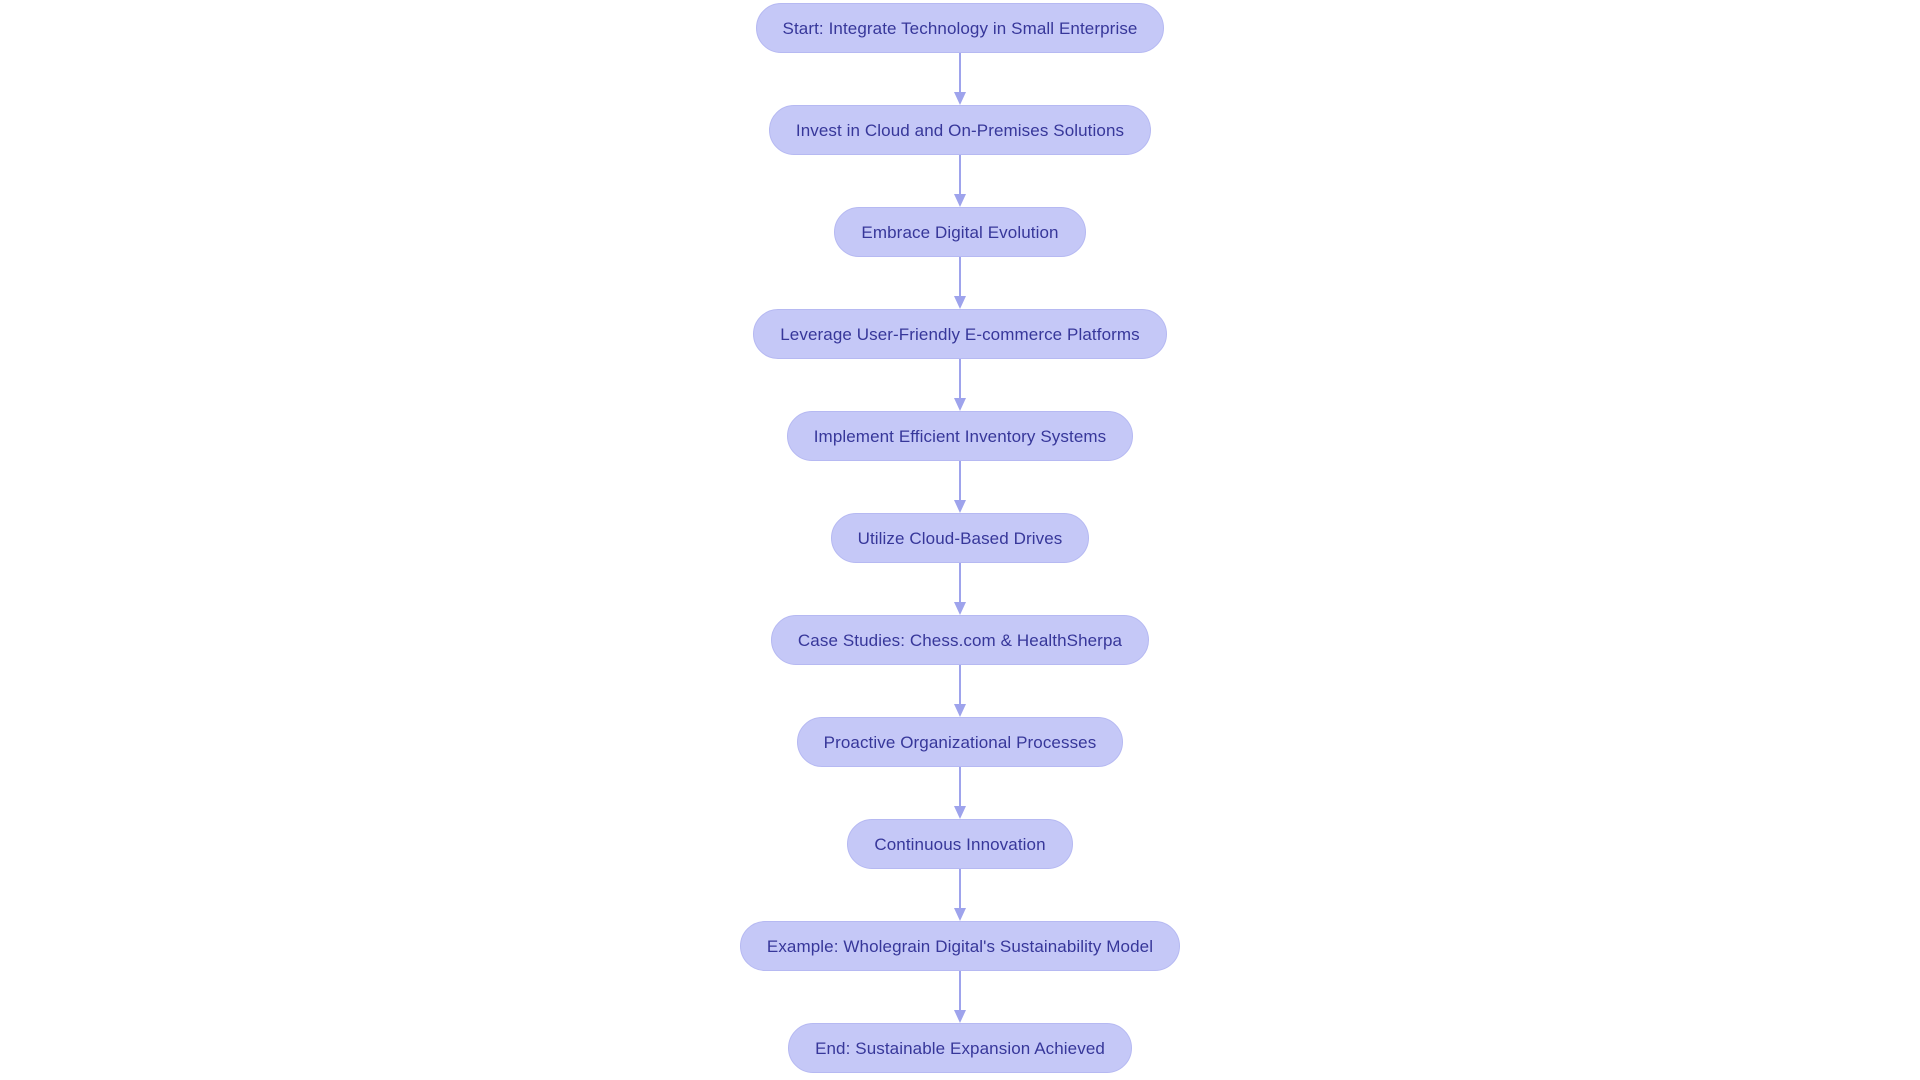  I want to click on flowchart-arrow-n6-to-n7, so click(960, 589).